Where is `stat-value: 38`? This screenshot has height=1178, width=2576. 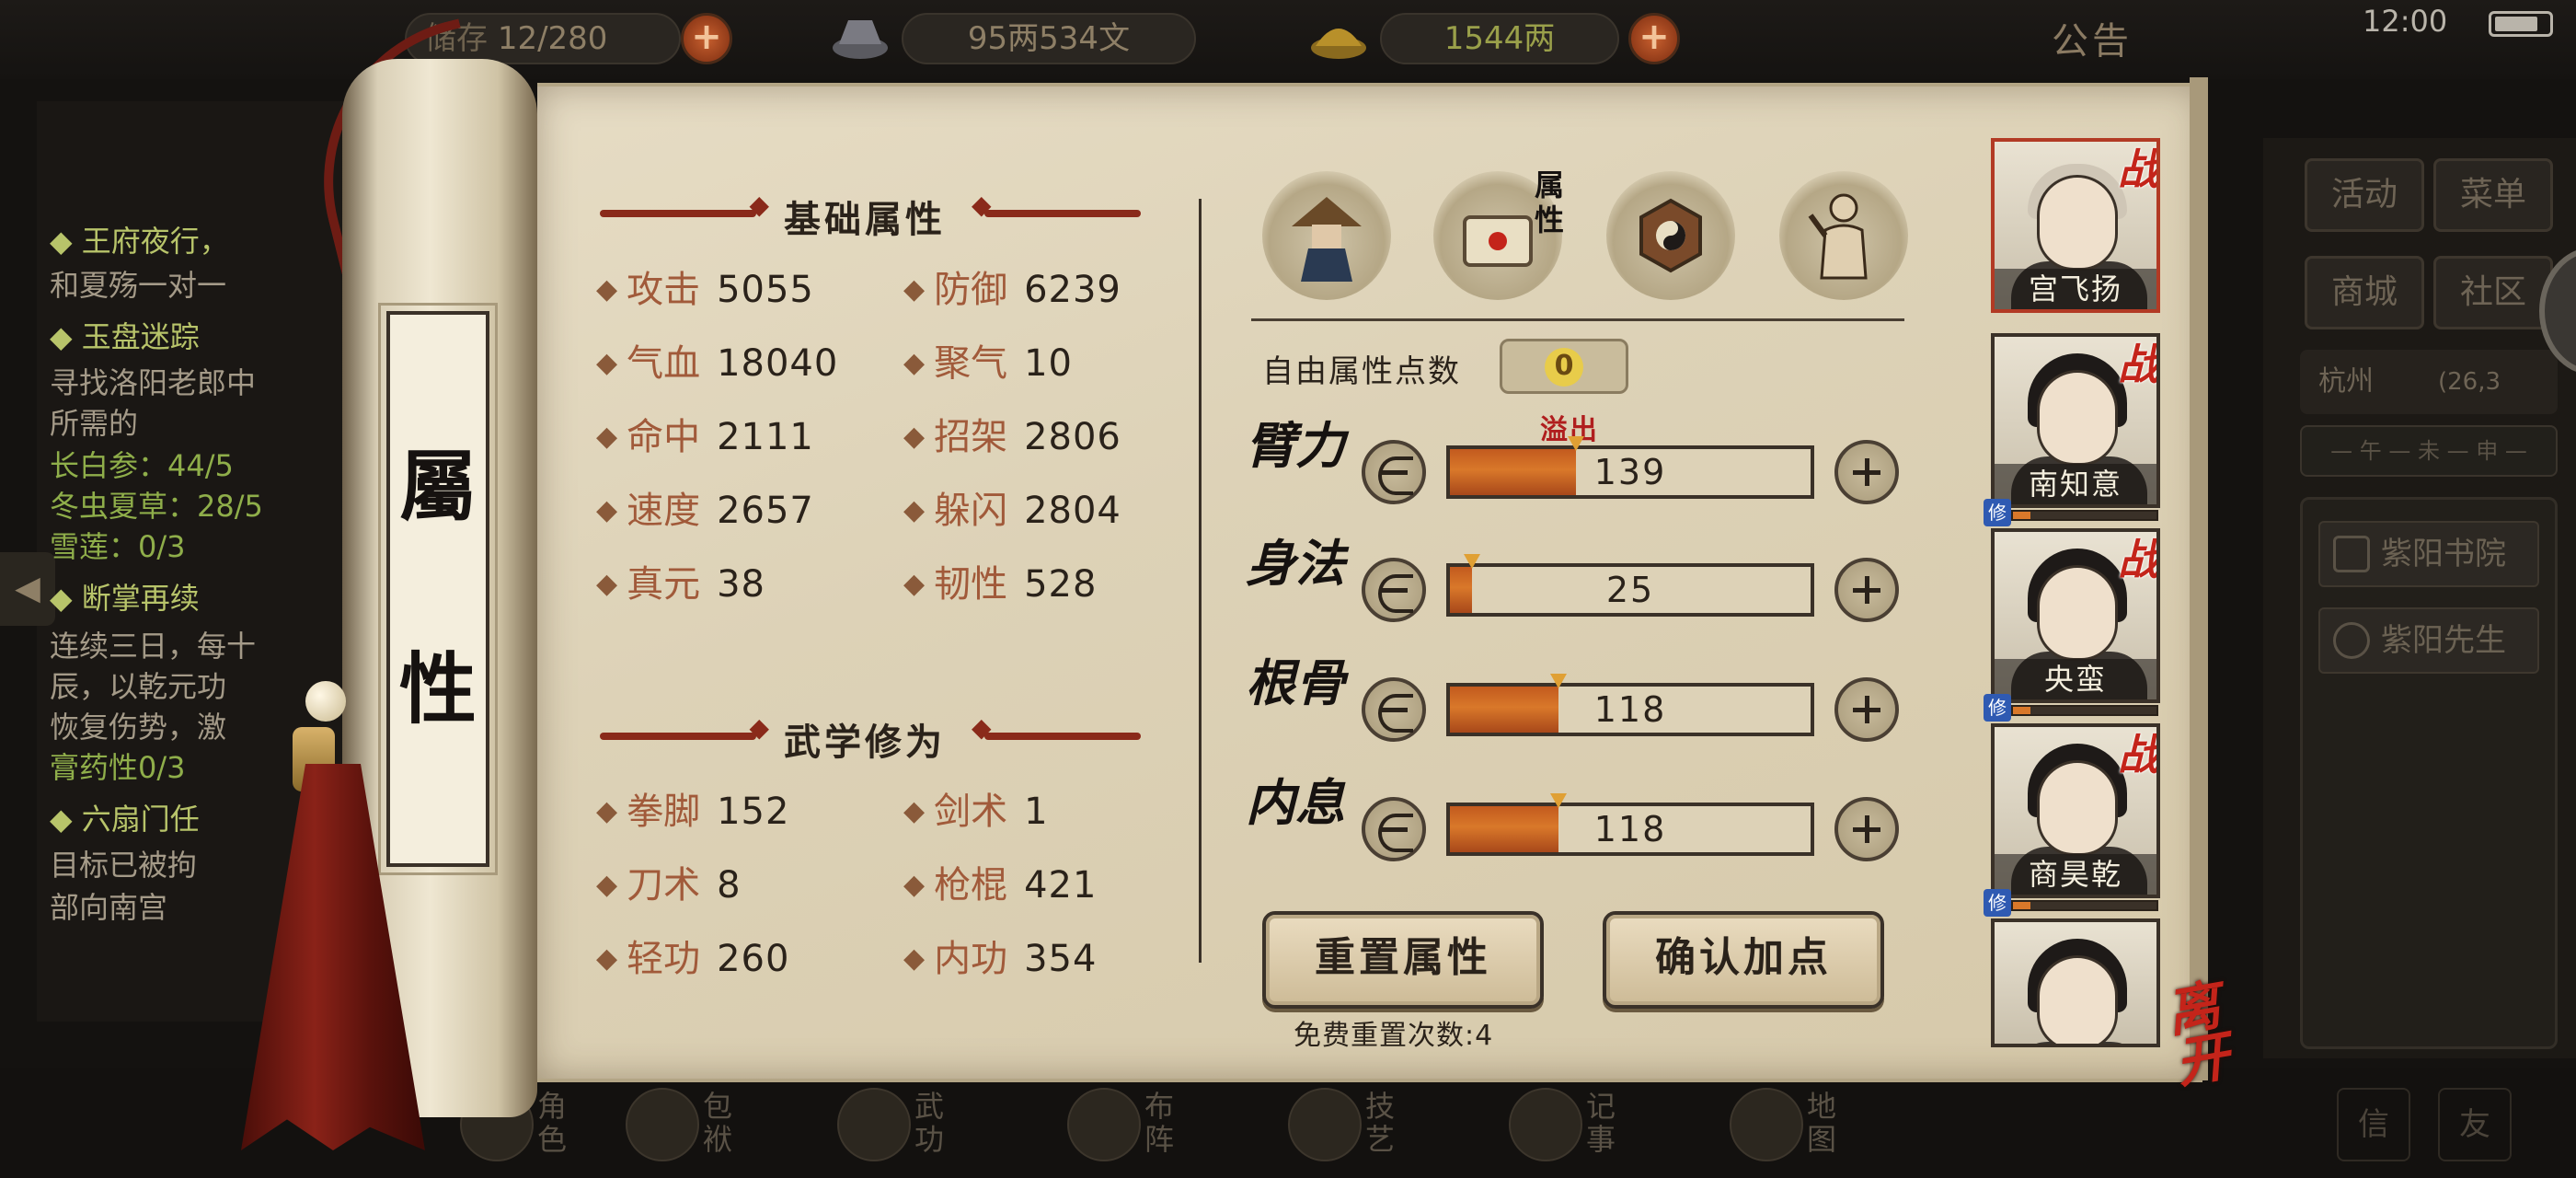
stat-value: 38 is located at coordinates (741, 584).